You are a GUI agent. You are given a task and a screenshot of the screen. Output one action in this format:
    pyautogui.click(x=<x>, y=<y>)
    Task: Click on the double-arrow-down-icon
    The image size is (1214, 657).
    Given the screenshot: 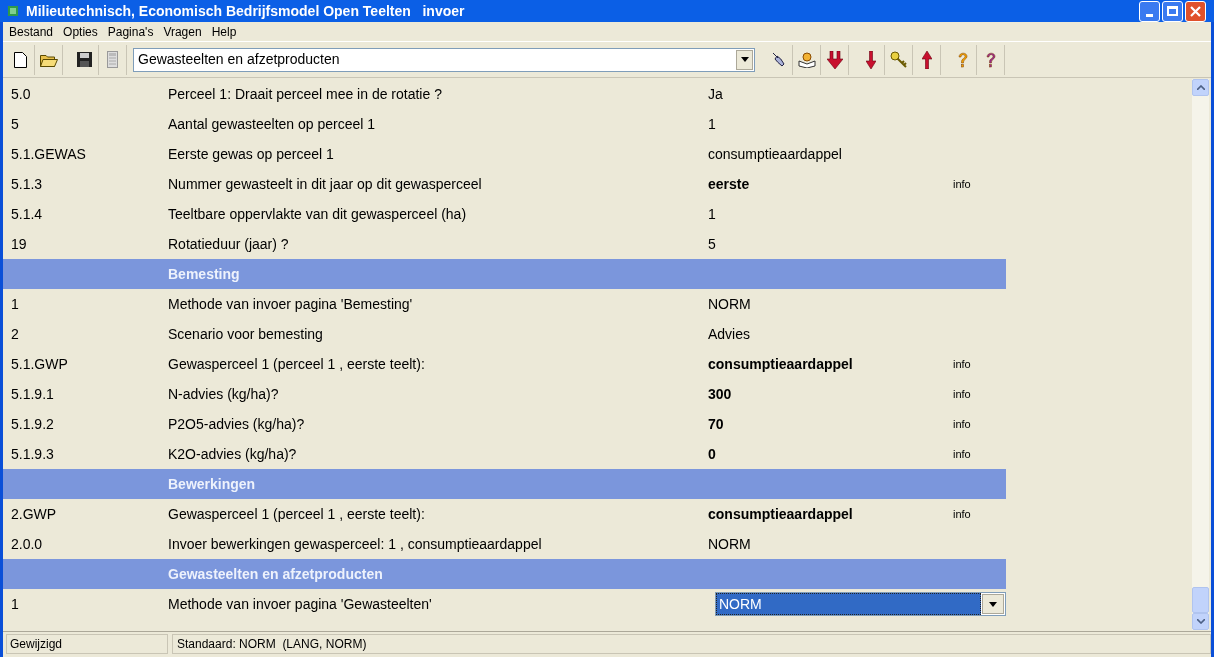 What is the action you would take?
    pyautogui.click(x=834, y=59)
    